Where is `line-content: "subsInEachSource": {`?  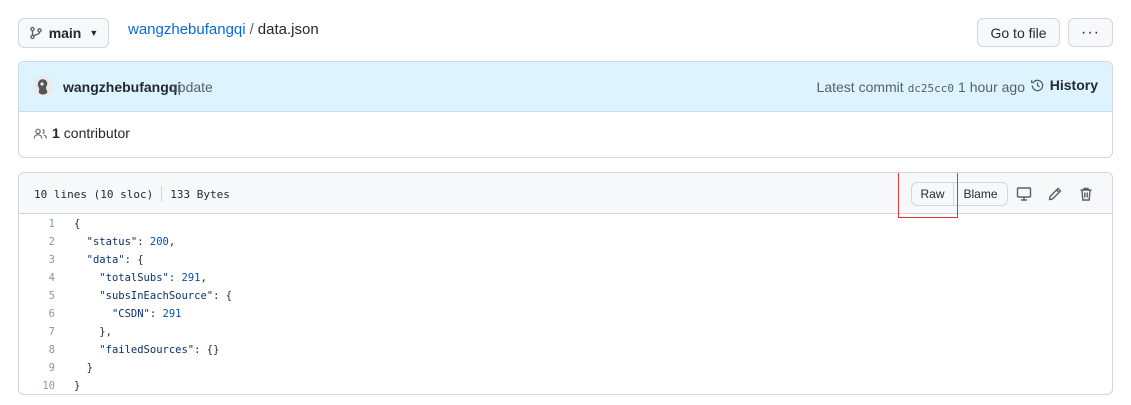
line-content: "subsInEachSource": { is located at coordinates (166, 296).